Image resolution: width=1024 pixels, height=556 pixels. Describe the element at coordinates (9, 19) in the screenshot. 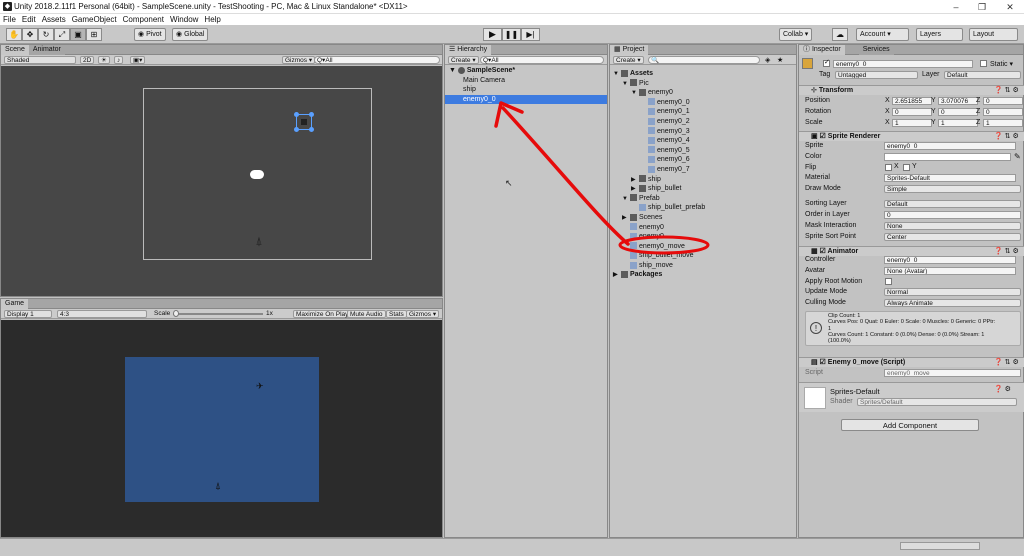

I see `menu-file: File` at that location.